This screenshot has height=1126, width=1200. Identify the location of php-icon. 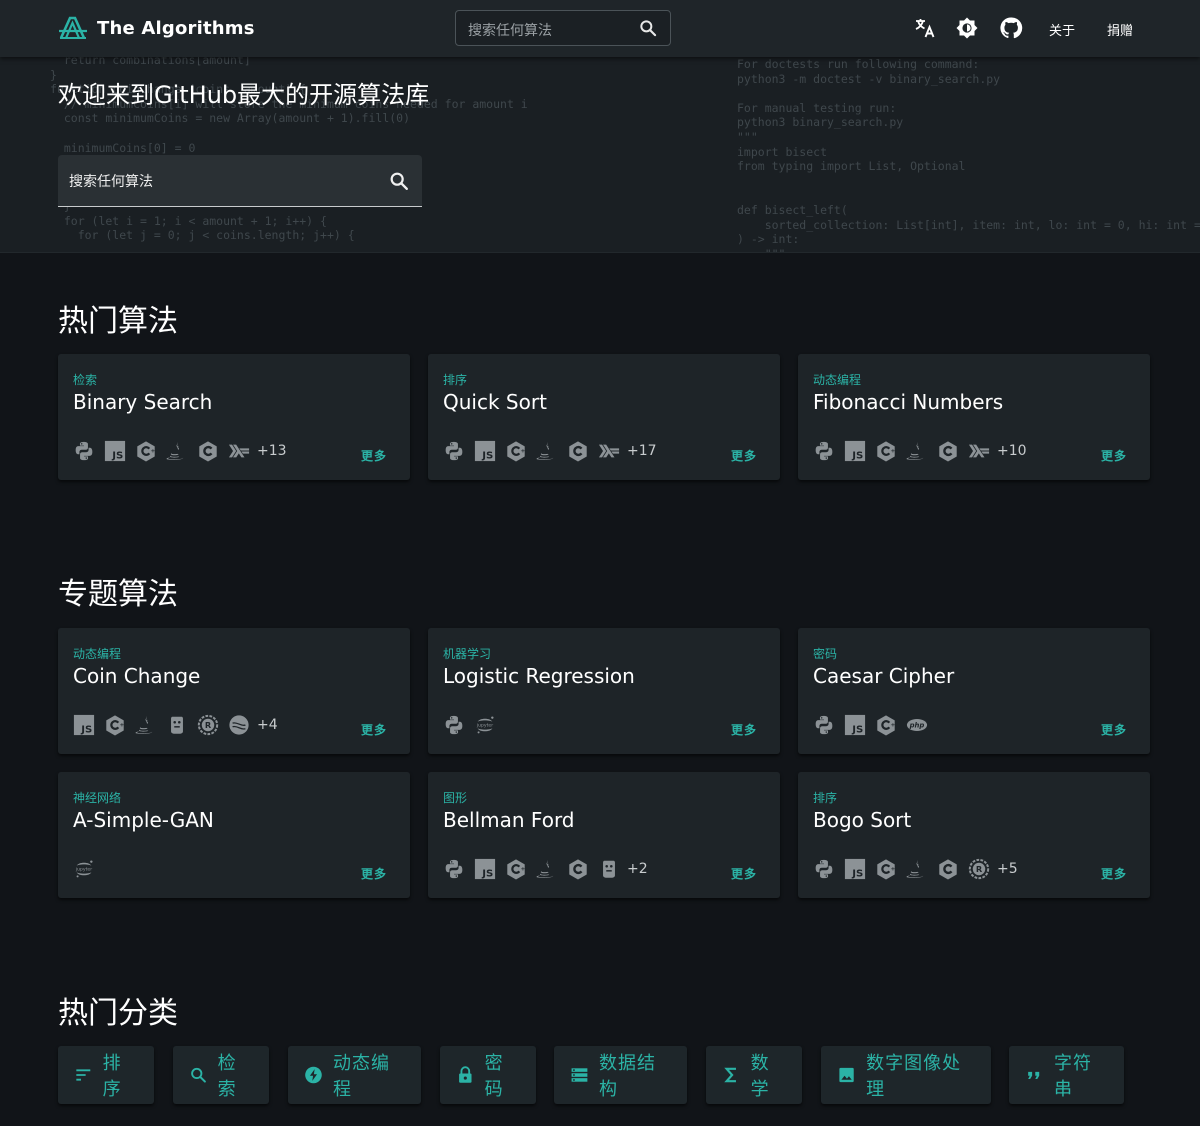
(917, 725).